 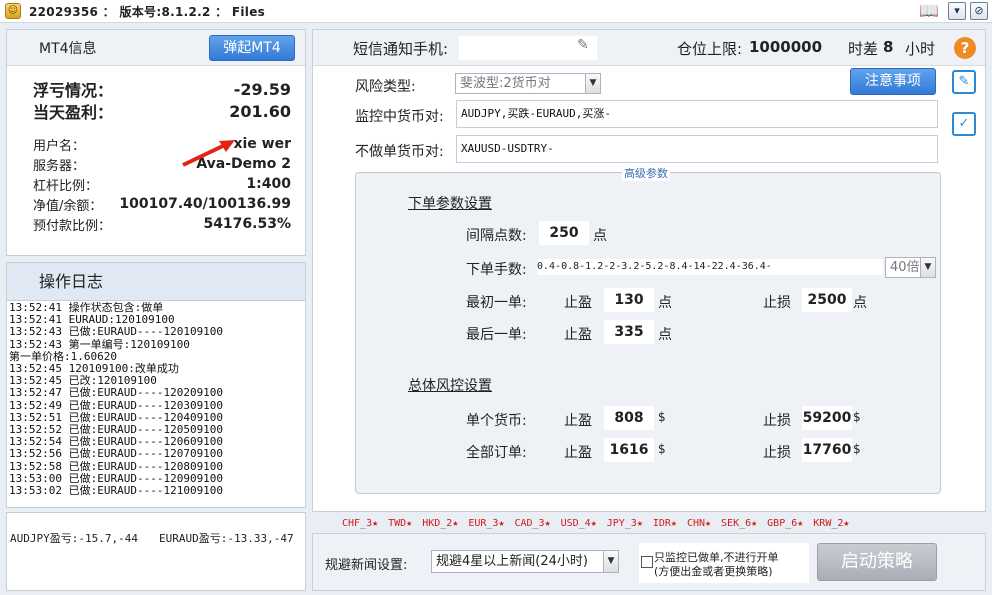 I want to click on log-entry: 13:53:00 已做:EURAUD----120909100, so click(x=116, y=478).